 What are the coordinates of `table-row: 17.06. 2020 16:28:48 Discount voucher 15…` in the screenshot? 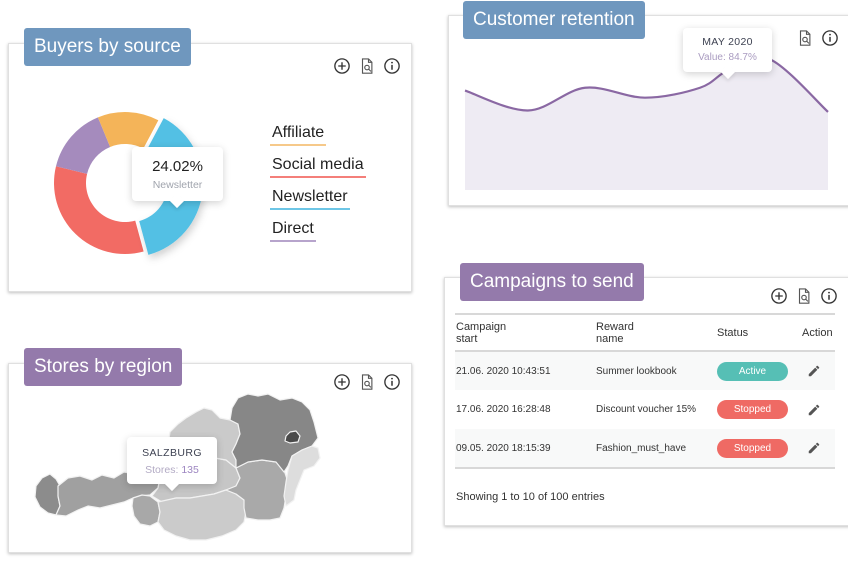 It's located at (645, 409).